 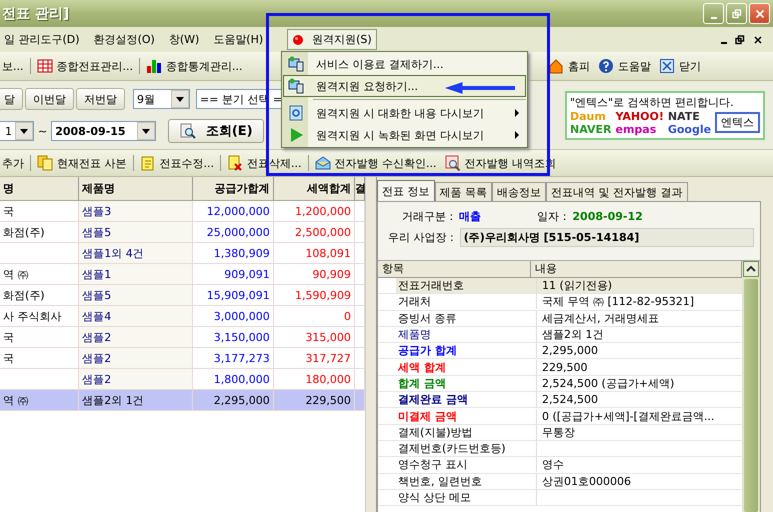 I want to click on menu-item: 일 관리도구(D), so click(x=42, y=39).